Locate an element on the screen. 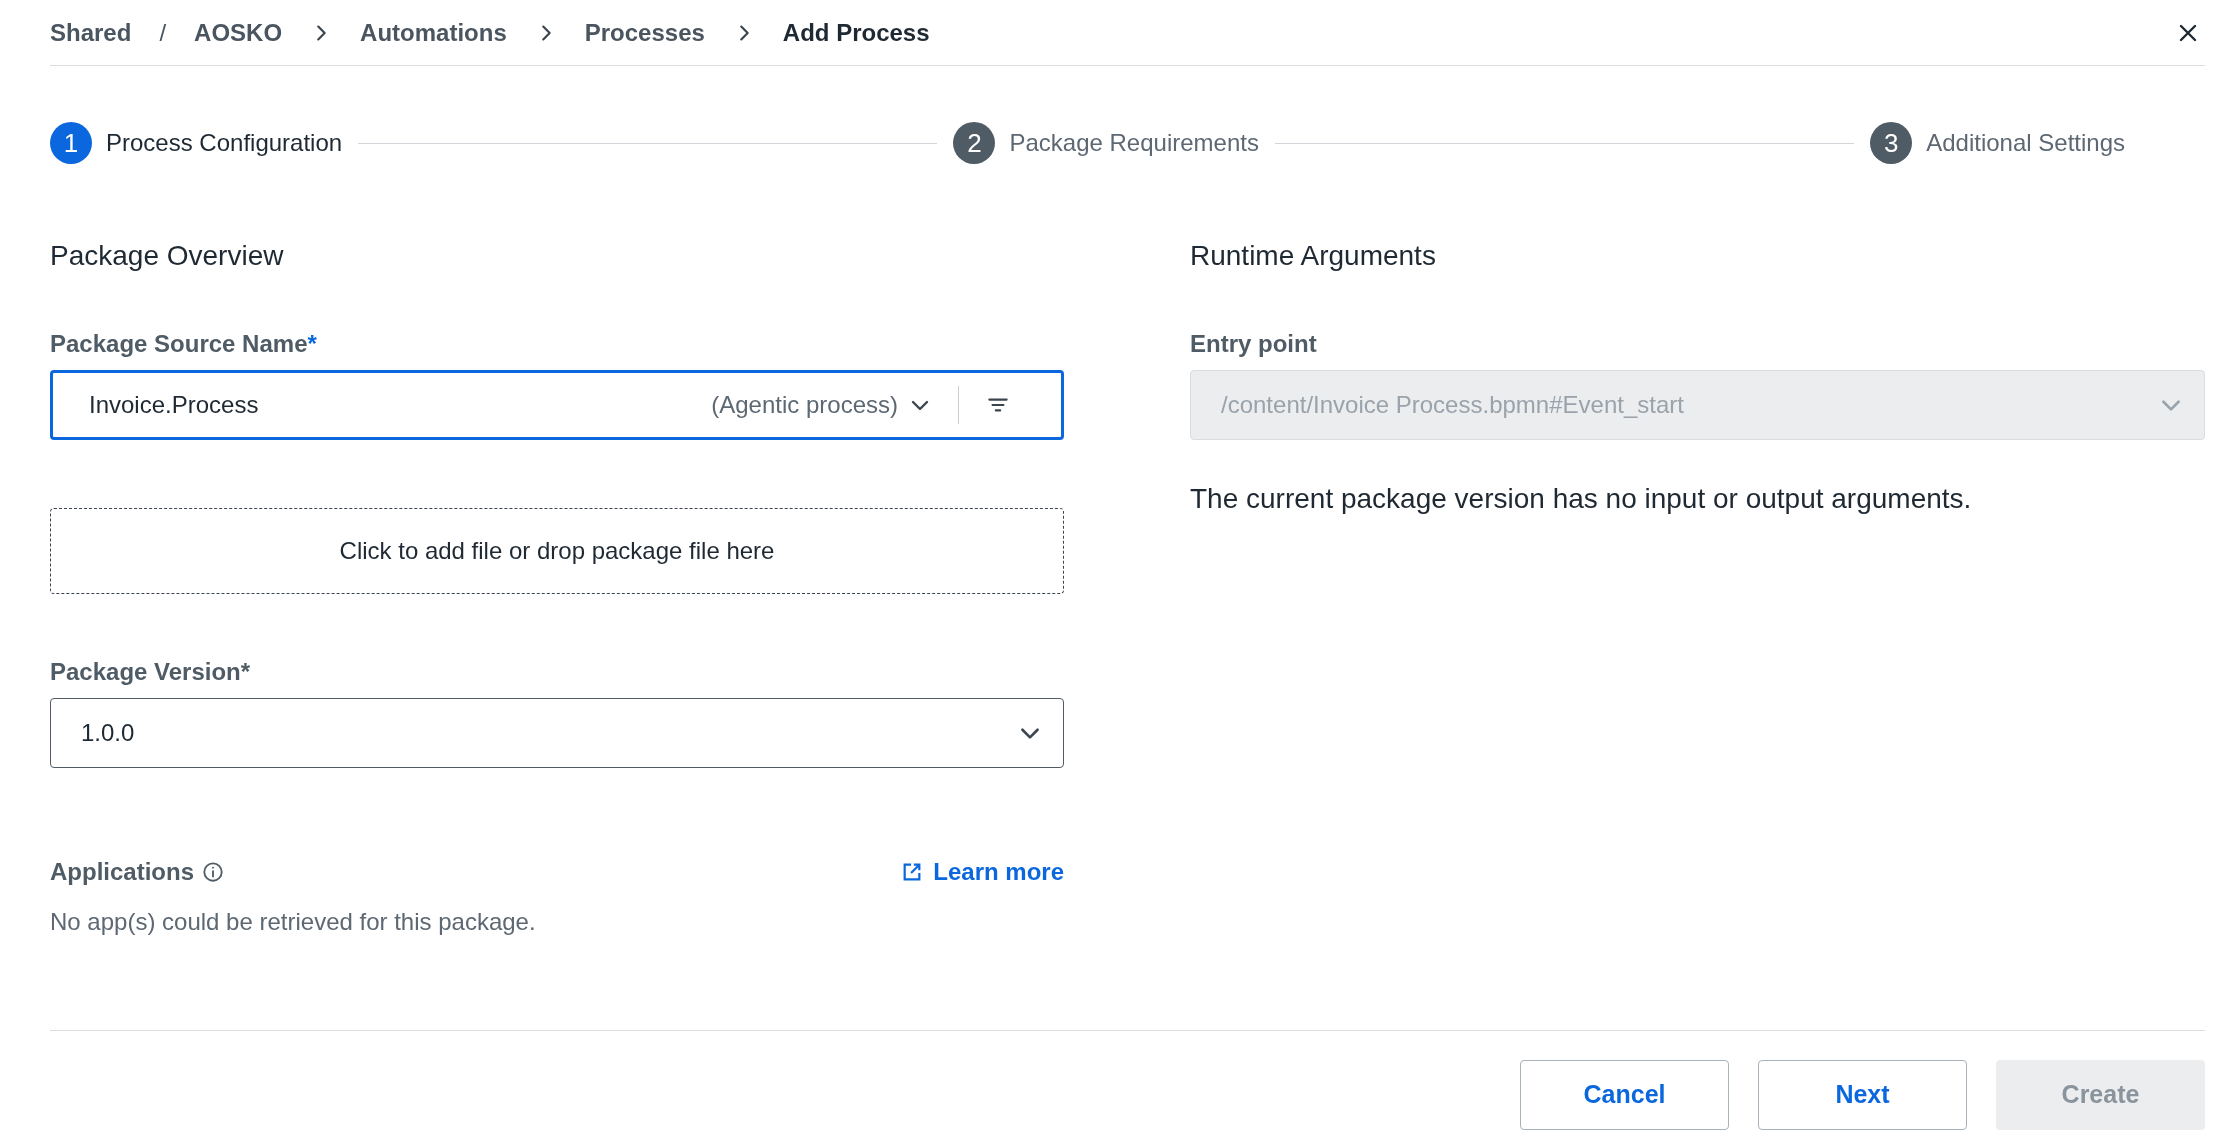  step-label: Process Configuration is located at coordinates (224, 143).